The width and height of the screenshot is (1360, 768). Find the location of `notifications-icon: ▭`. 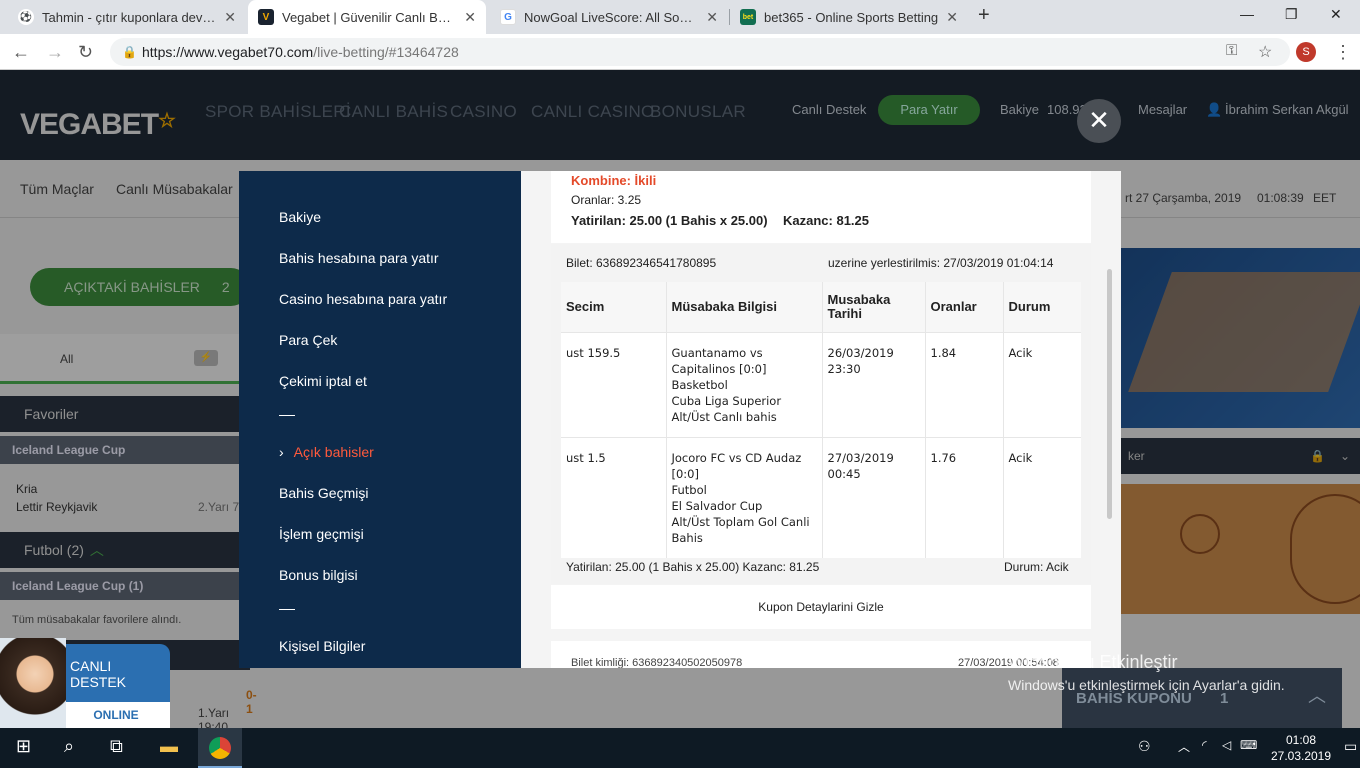

notifications-icon: ▭ is located at coordinates (1350, 746).